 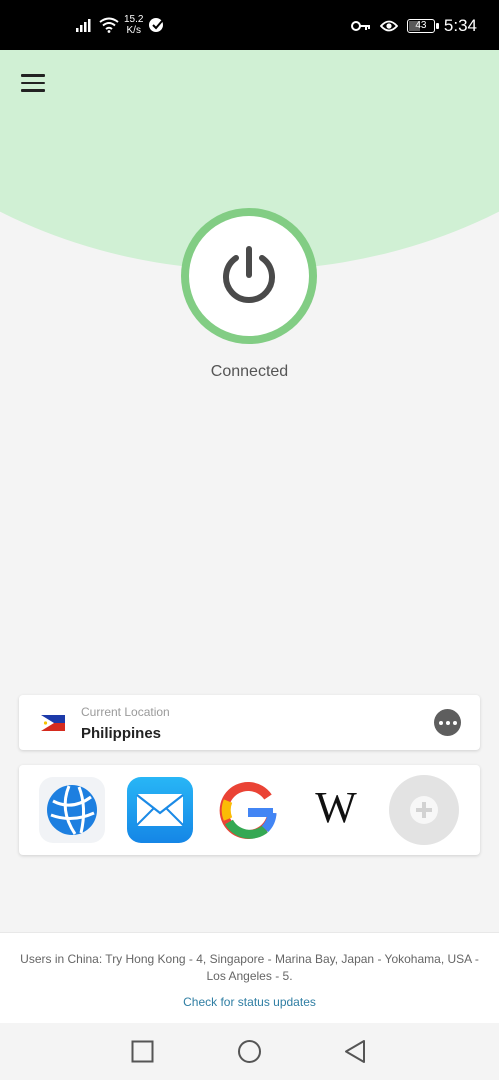 I want to click on wikipedia-icon: W, so click(x=336, y=810).